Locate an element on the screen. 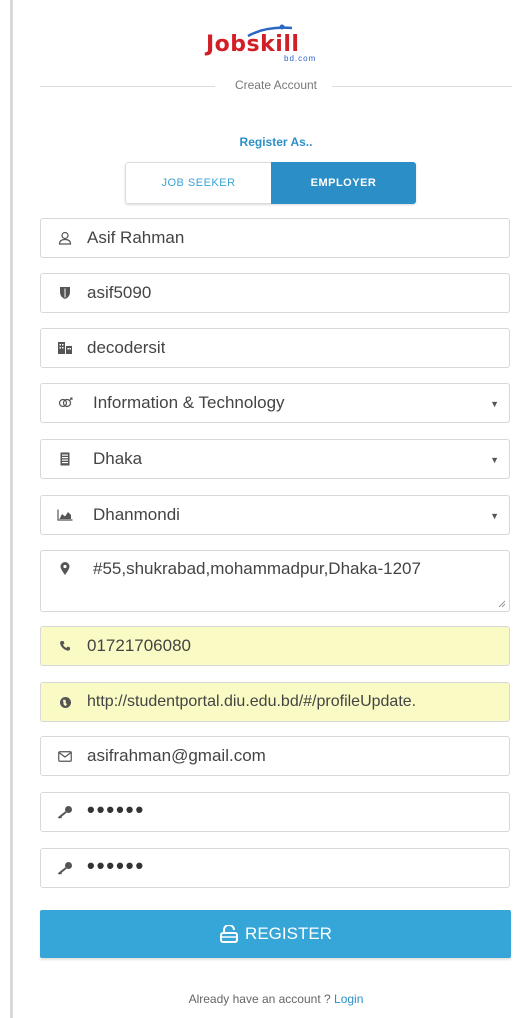  login-prompt: Already have an account ? Login is located at coordinates (276, 999).